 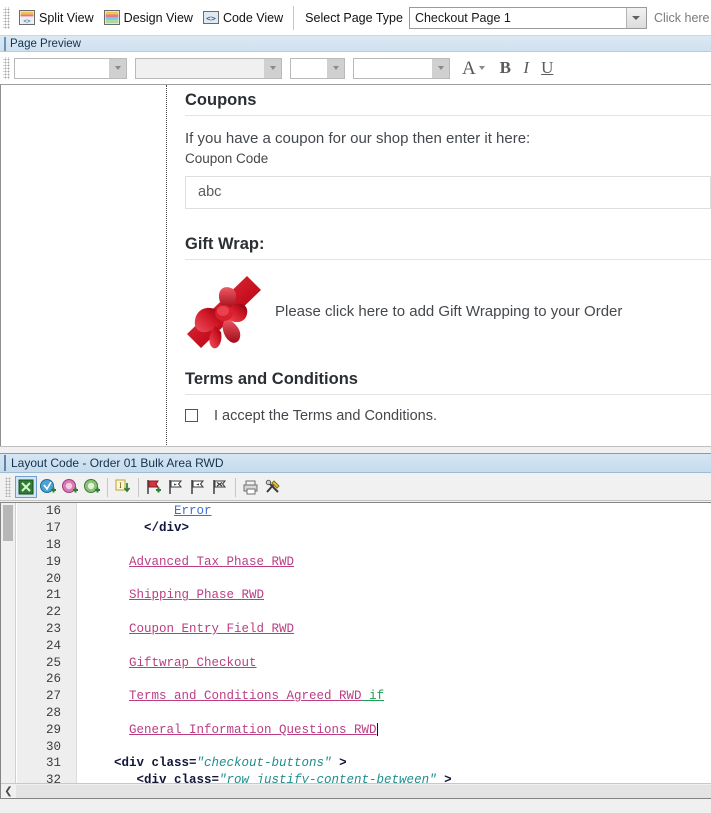 I want to click on code-line-text: Error, so click(x=144, y=511).